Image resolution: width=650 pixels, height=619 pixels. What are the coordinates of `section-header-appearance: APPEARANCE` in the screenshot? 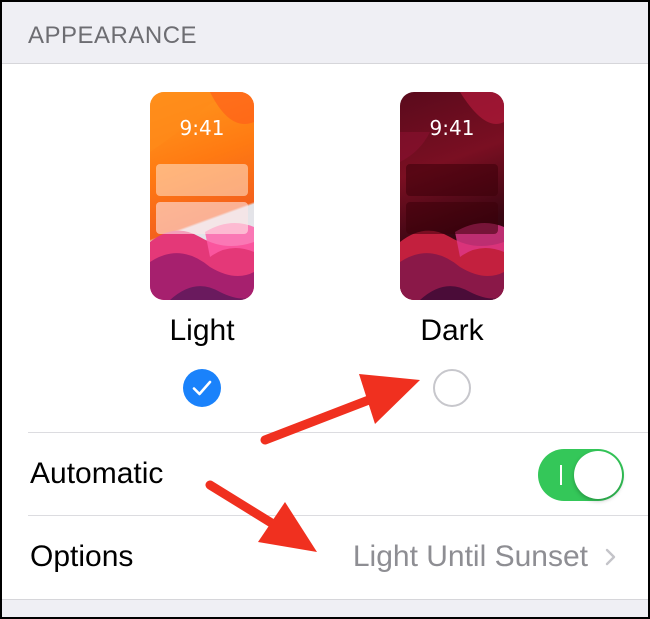 It's located at (113, 35).